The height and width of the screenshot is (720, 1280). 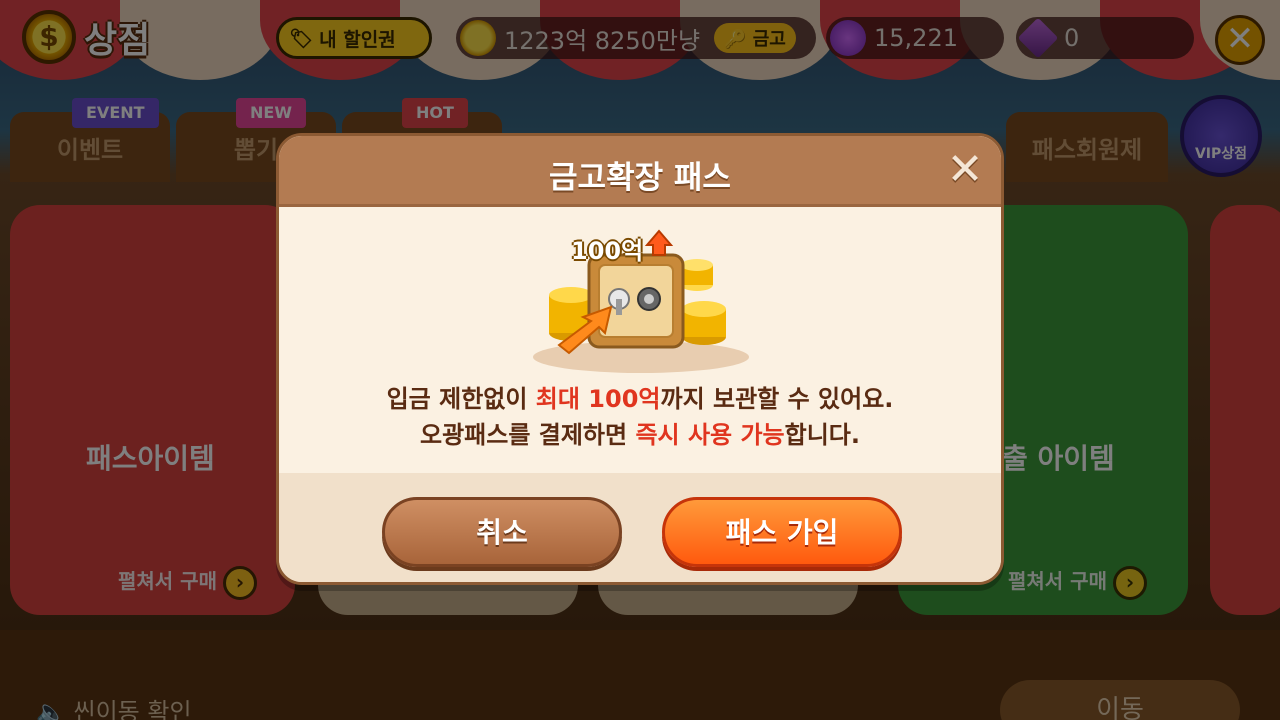 I want to click on message-text: 오광패스를 결제하면, so click(x=528, y=435).